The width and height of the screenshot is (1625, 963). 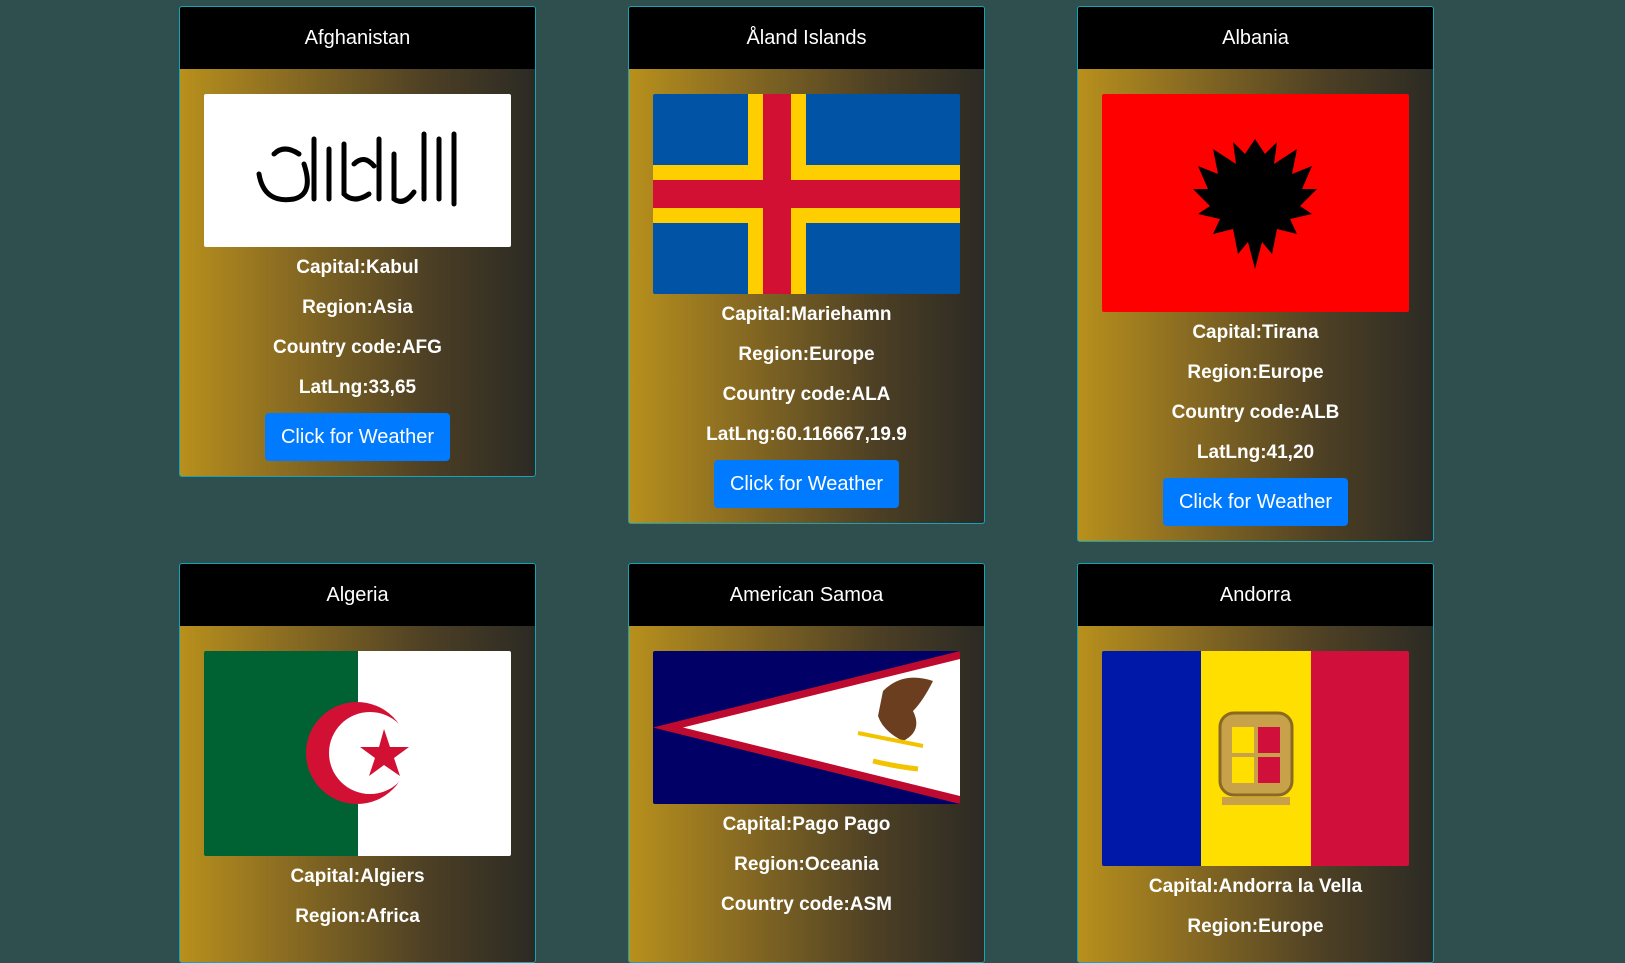 What do you see at coordinates (357, 387) in the screenshot?
I see `latlng-text: LatLng:33,65` at bounding box center [357, 387].